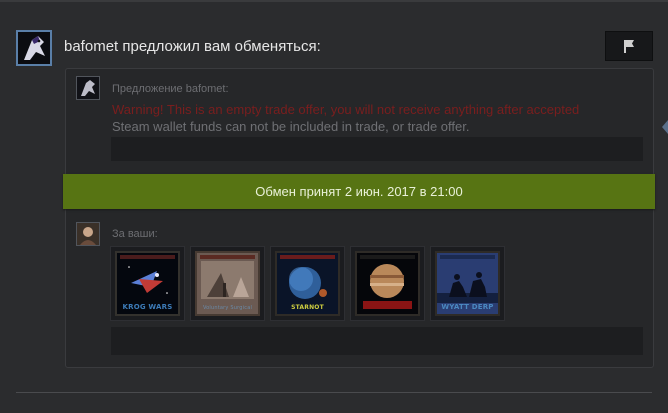 The image size is (668, 413). I want to click on trade-item: Voluntary Surgical, so click(227, 283).